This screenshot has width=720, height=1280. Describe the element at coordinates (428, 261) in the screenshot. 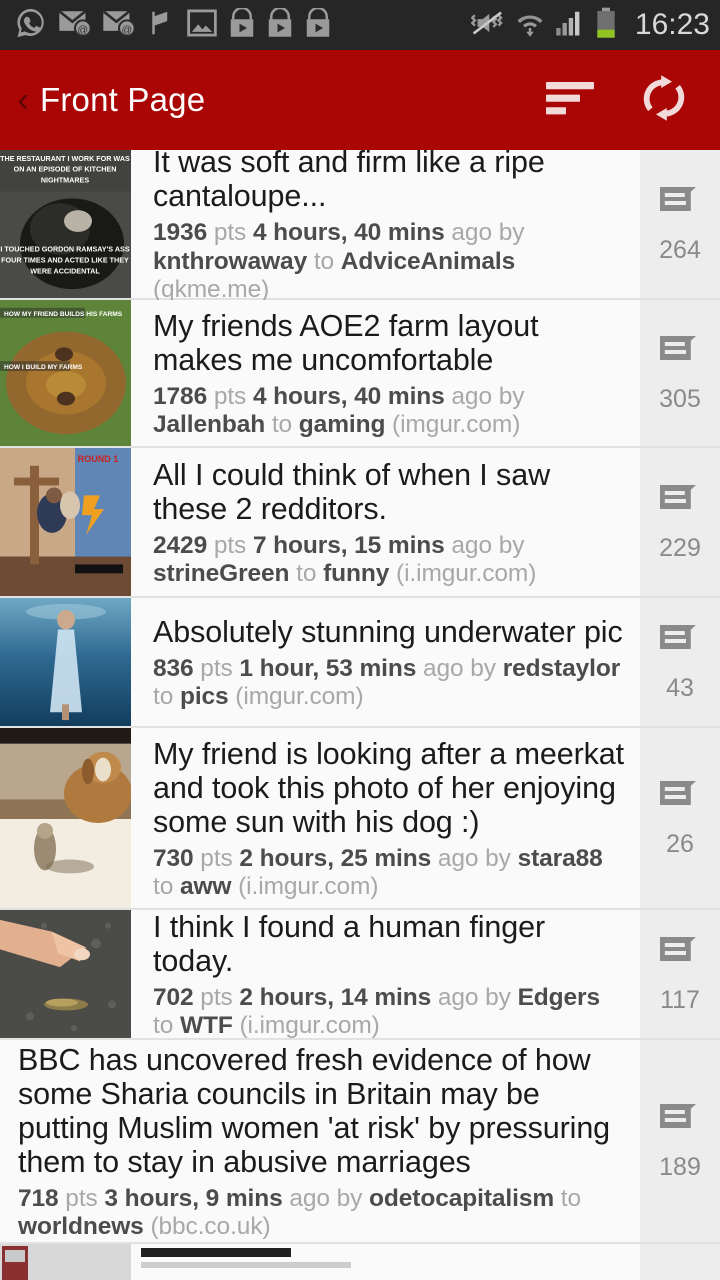

I see `post-subreddit: AdviceAnimals` at that location.